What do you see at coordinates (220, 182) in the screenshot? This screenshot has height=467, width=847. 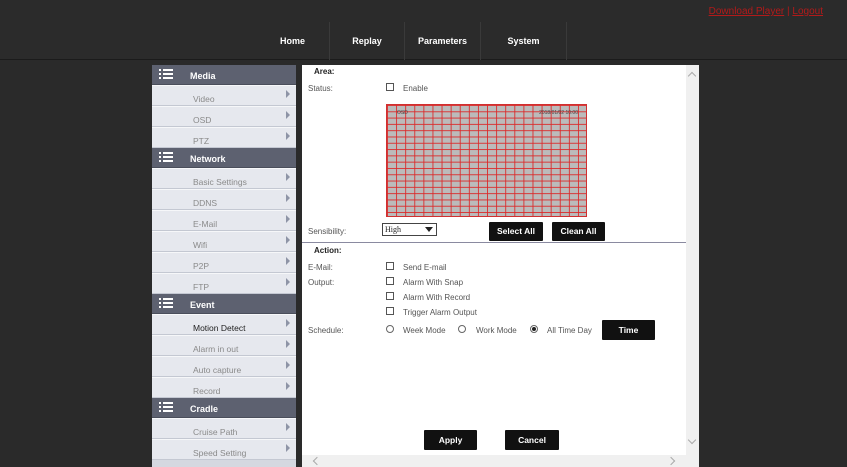 I see `sidebar-item-label: Basic Settings` at bounding box center [220, 182].